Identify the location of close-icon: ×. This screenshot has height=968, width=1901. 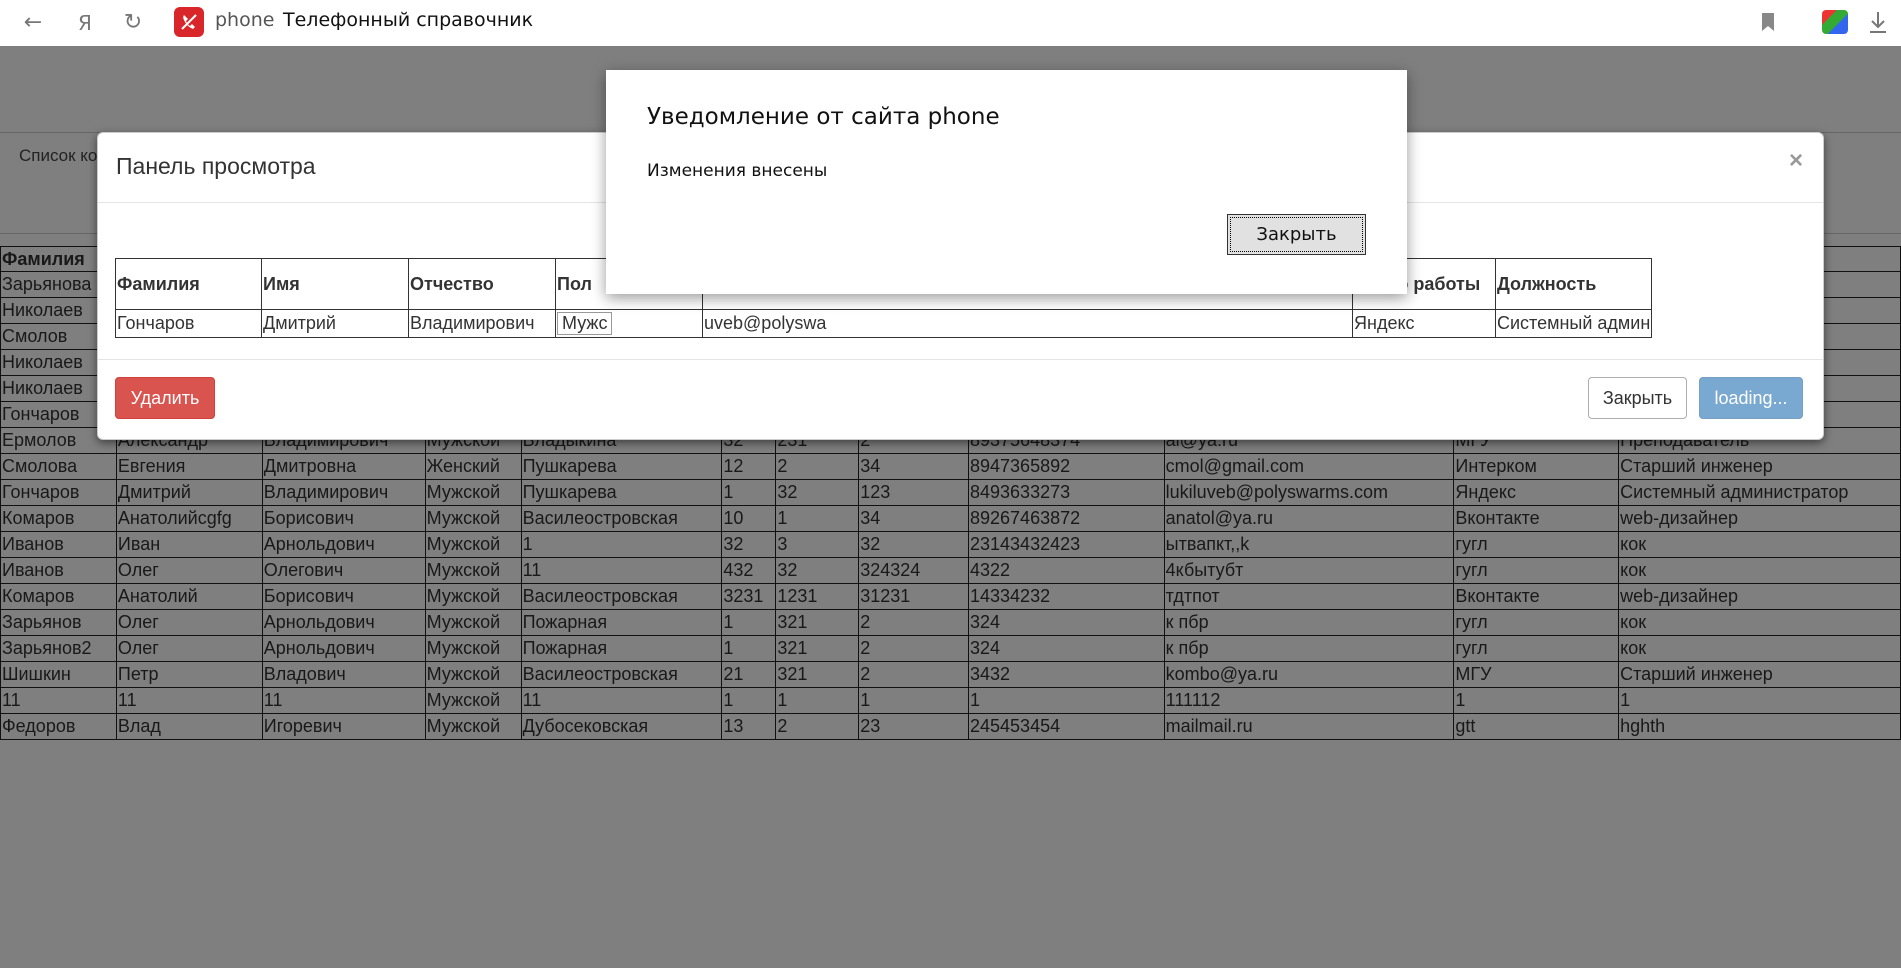
(1796, 161).